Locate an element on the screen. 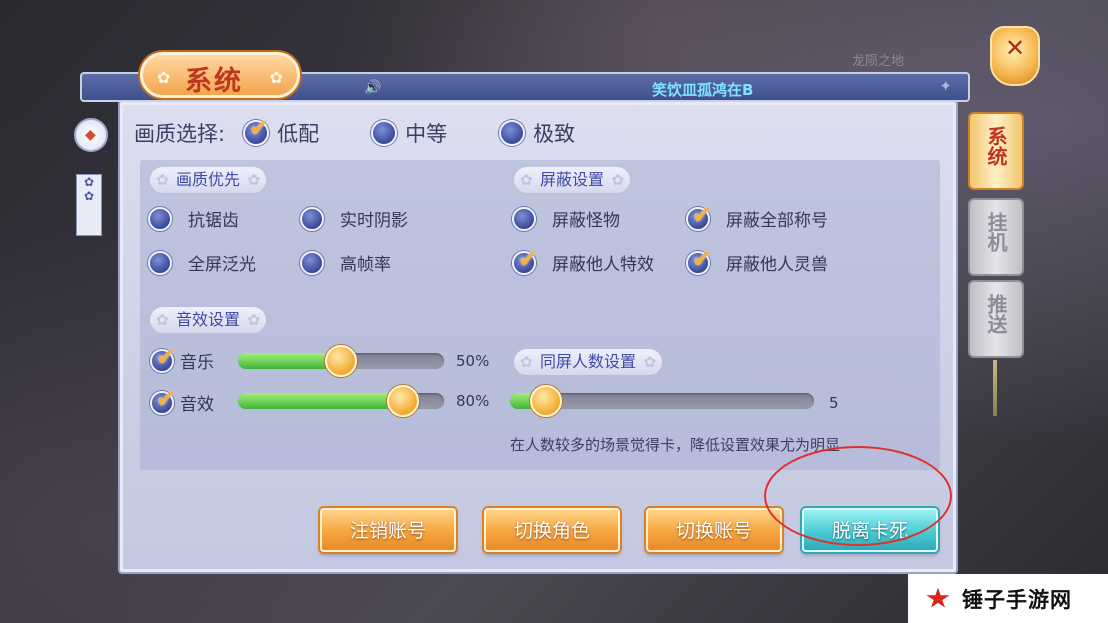  tab-push: 推送 is located at coordinates (996, 319).